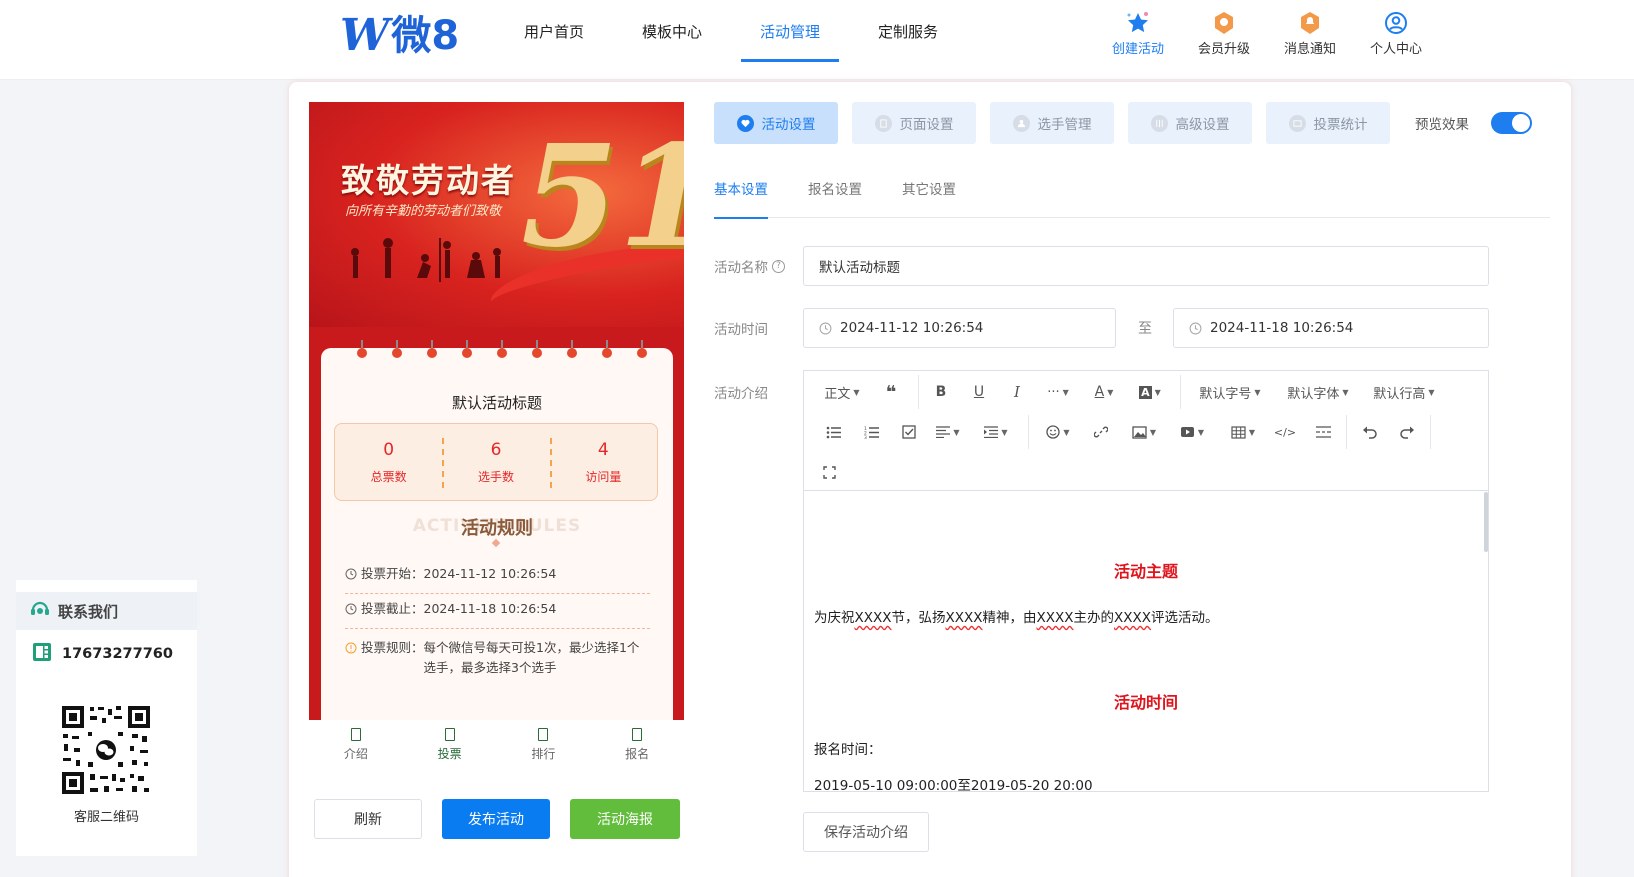 Image resolution: width=1634 pixels, height=877 pixels. What do you see at coordinates (1297, 123) in the screenshot?
I see `stats-icon` at bounding box center [1297, 123].